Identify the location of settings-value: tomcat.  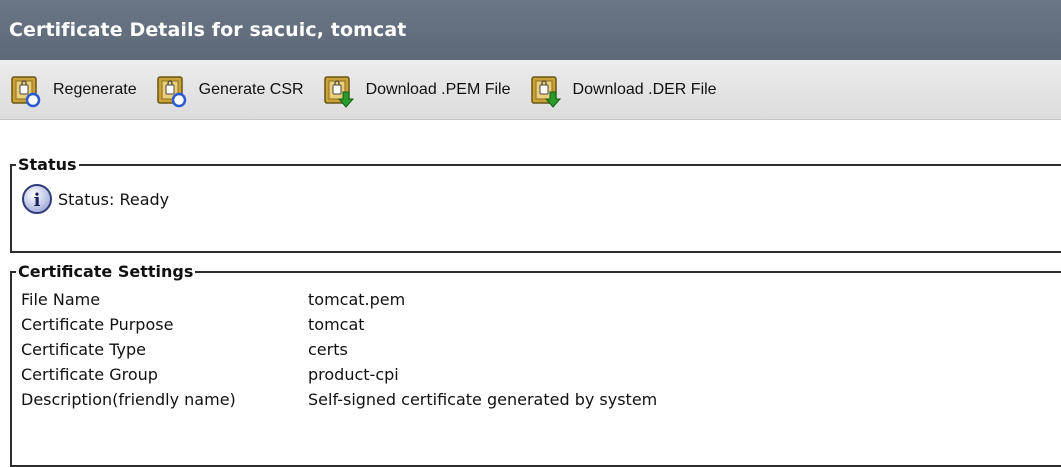
(336, 324).